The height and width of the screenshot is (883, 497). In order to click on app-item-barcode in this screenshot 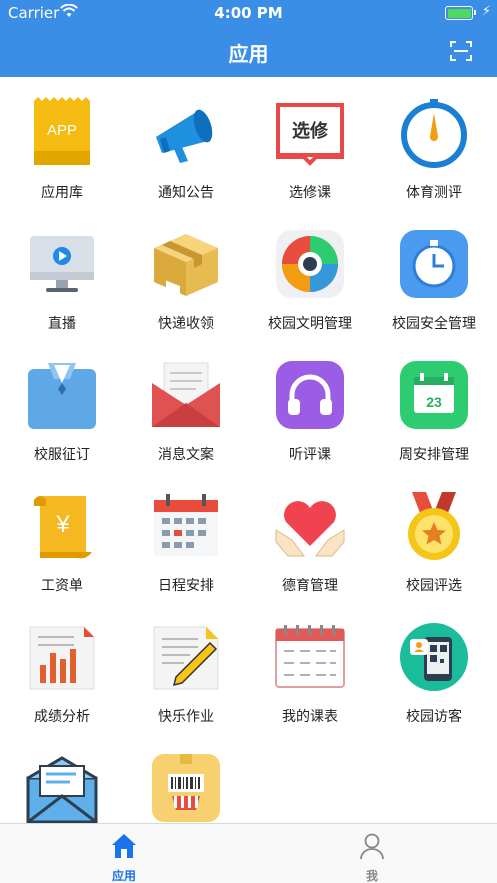, I will do `click(186, 777)`.